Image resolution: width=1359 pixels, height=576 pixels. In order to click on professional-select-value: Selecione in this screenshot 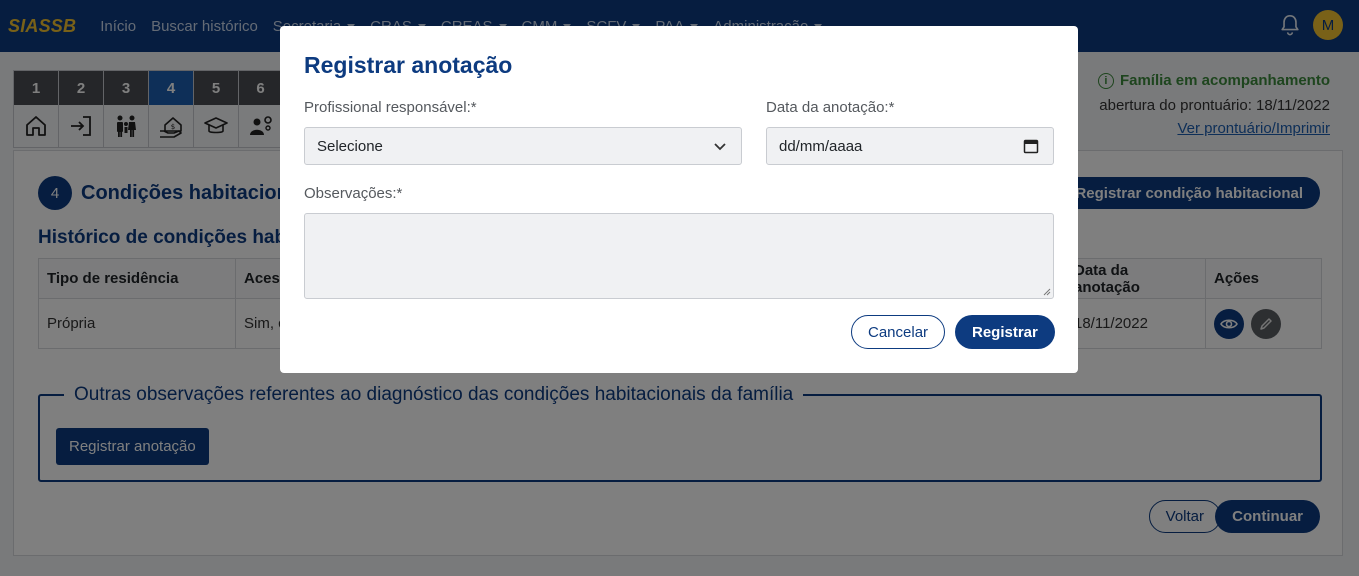, I will do `click(350, 146)`.